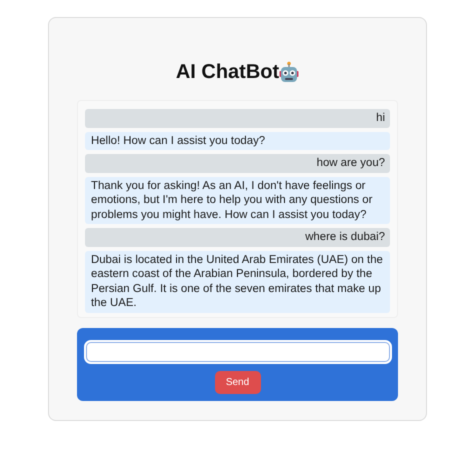  Describe the element at coordinates (289, 72) in the screenshot. I see `robot-icon` at that location.